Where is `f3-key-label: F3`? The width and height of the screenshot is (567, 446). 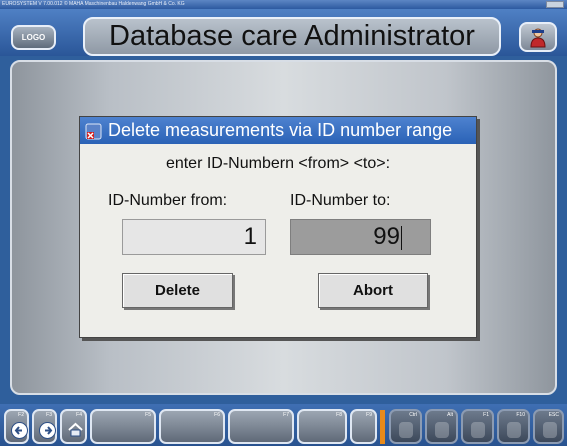
f3-key-label: F3 is located at coordinates (49, 415).